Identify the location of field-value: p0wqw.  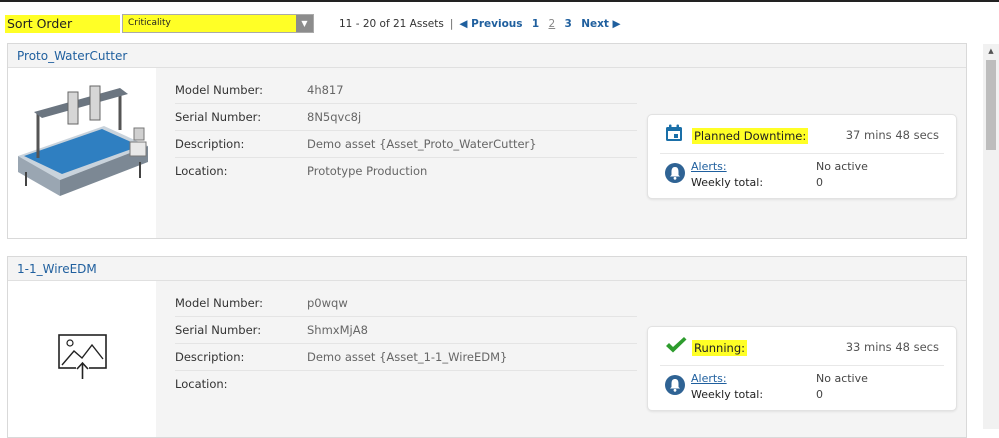
(327, 303).